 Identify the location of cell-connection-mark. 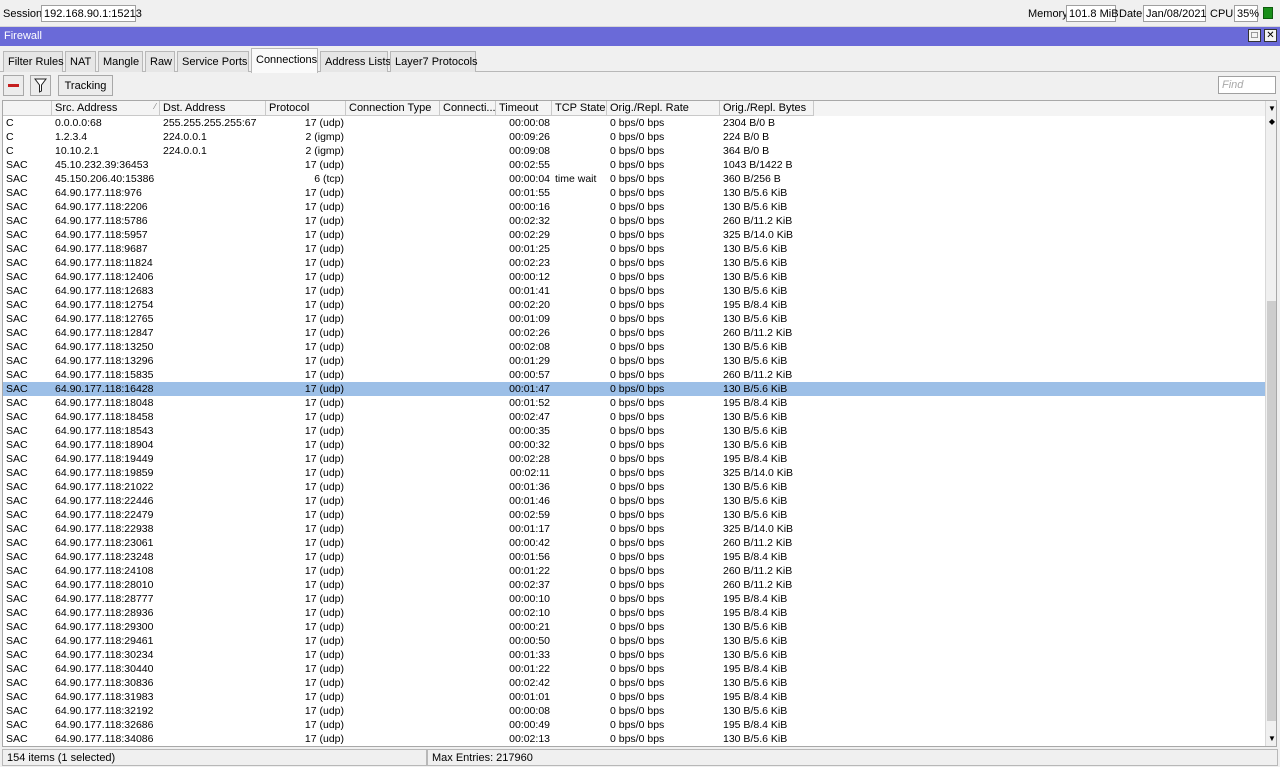
(468, 165).